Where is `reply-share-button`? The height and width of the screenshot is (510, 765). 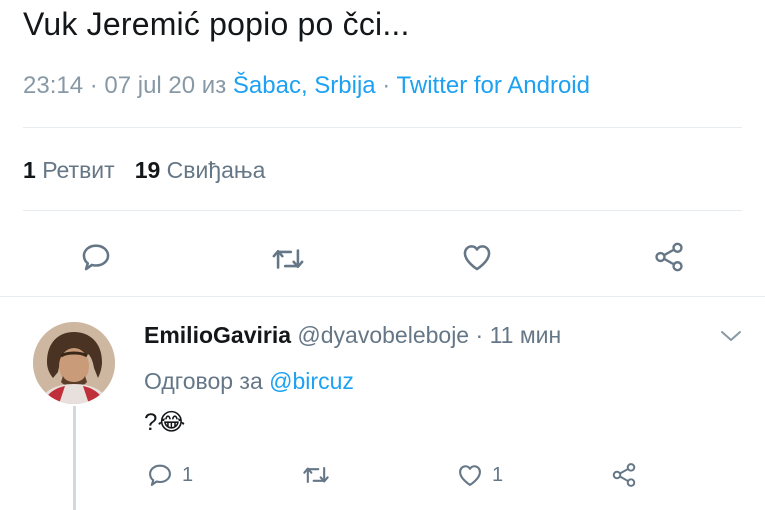 reply-share-button is located at coordinates (624, 475).